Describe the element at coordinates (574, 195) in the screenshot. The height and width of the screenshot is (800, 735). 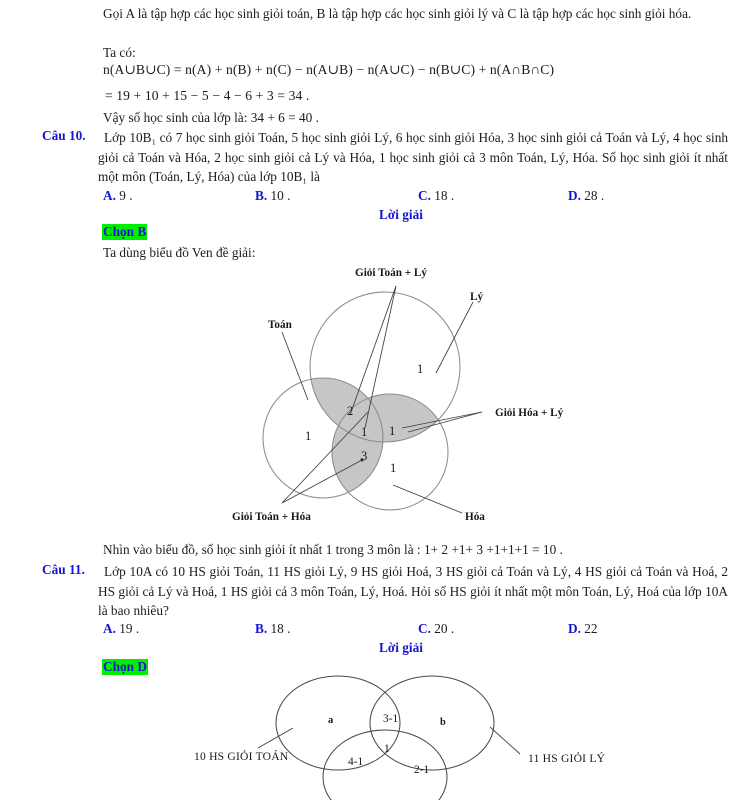
I see `q10-option-d-letter: D.` at that location.